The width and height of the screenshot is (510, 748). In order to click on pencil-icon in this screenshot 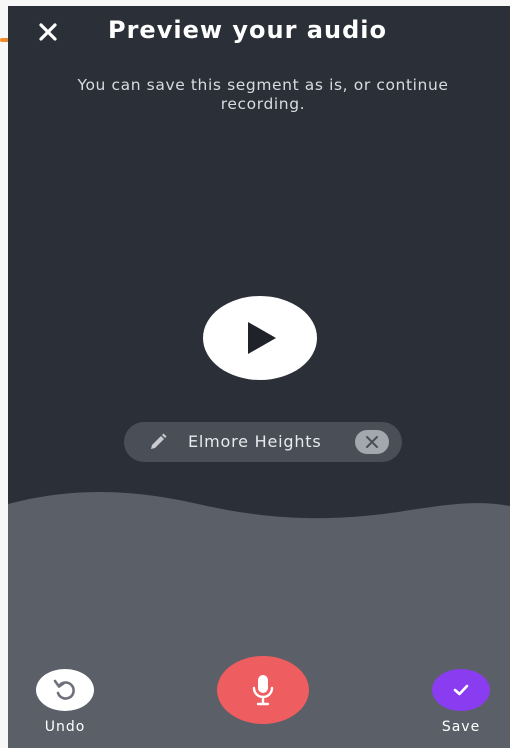, I will do `click(159, 441)`.